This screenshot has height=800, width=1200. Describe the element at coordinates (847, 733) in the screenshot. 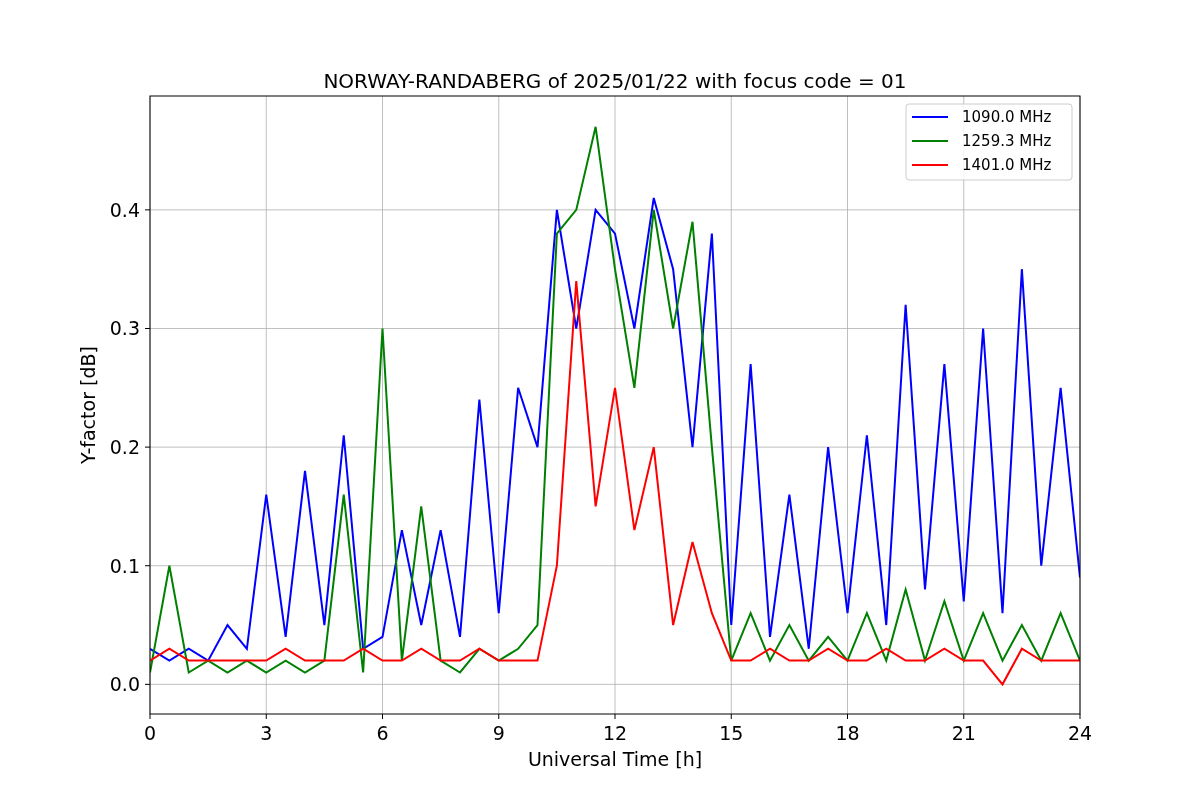

I see `tick-label: 18` at that location.